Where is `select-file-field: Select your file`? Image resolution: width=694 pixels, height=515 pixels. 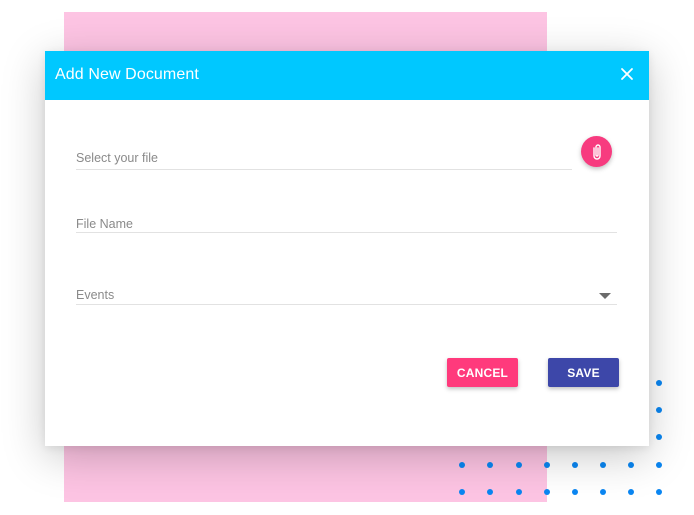
select-file-field: Select your file is located at coordinates (324, 161).